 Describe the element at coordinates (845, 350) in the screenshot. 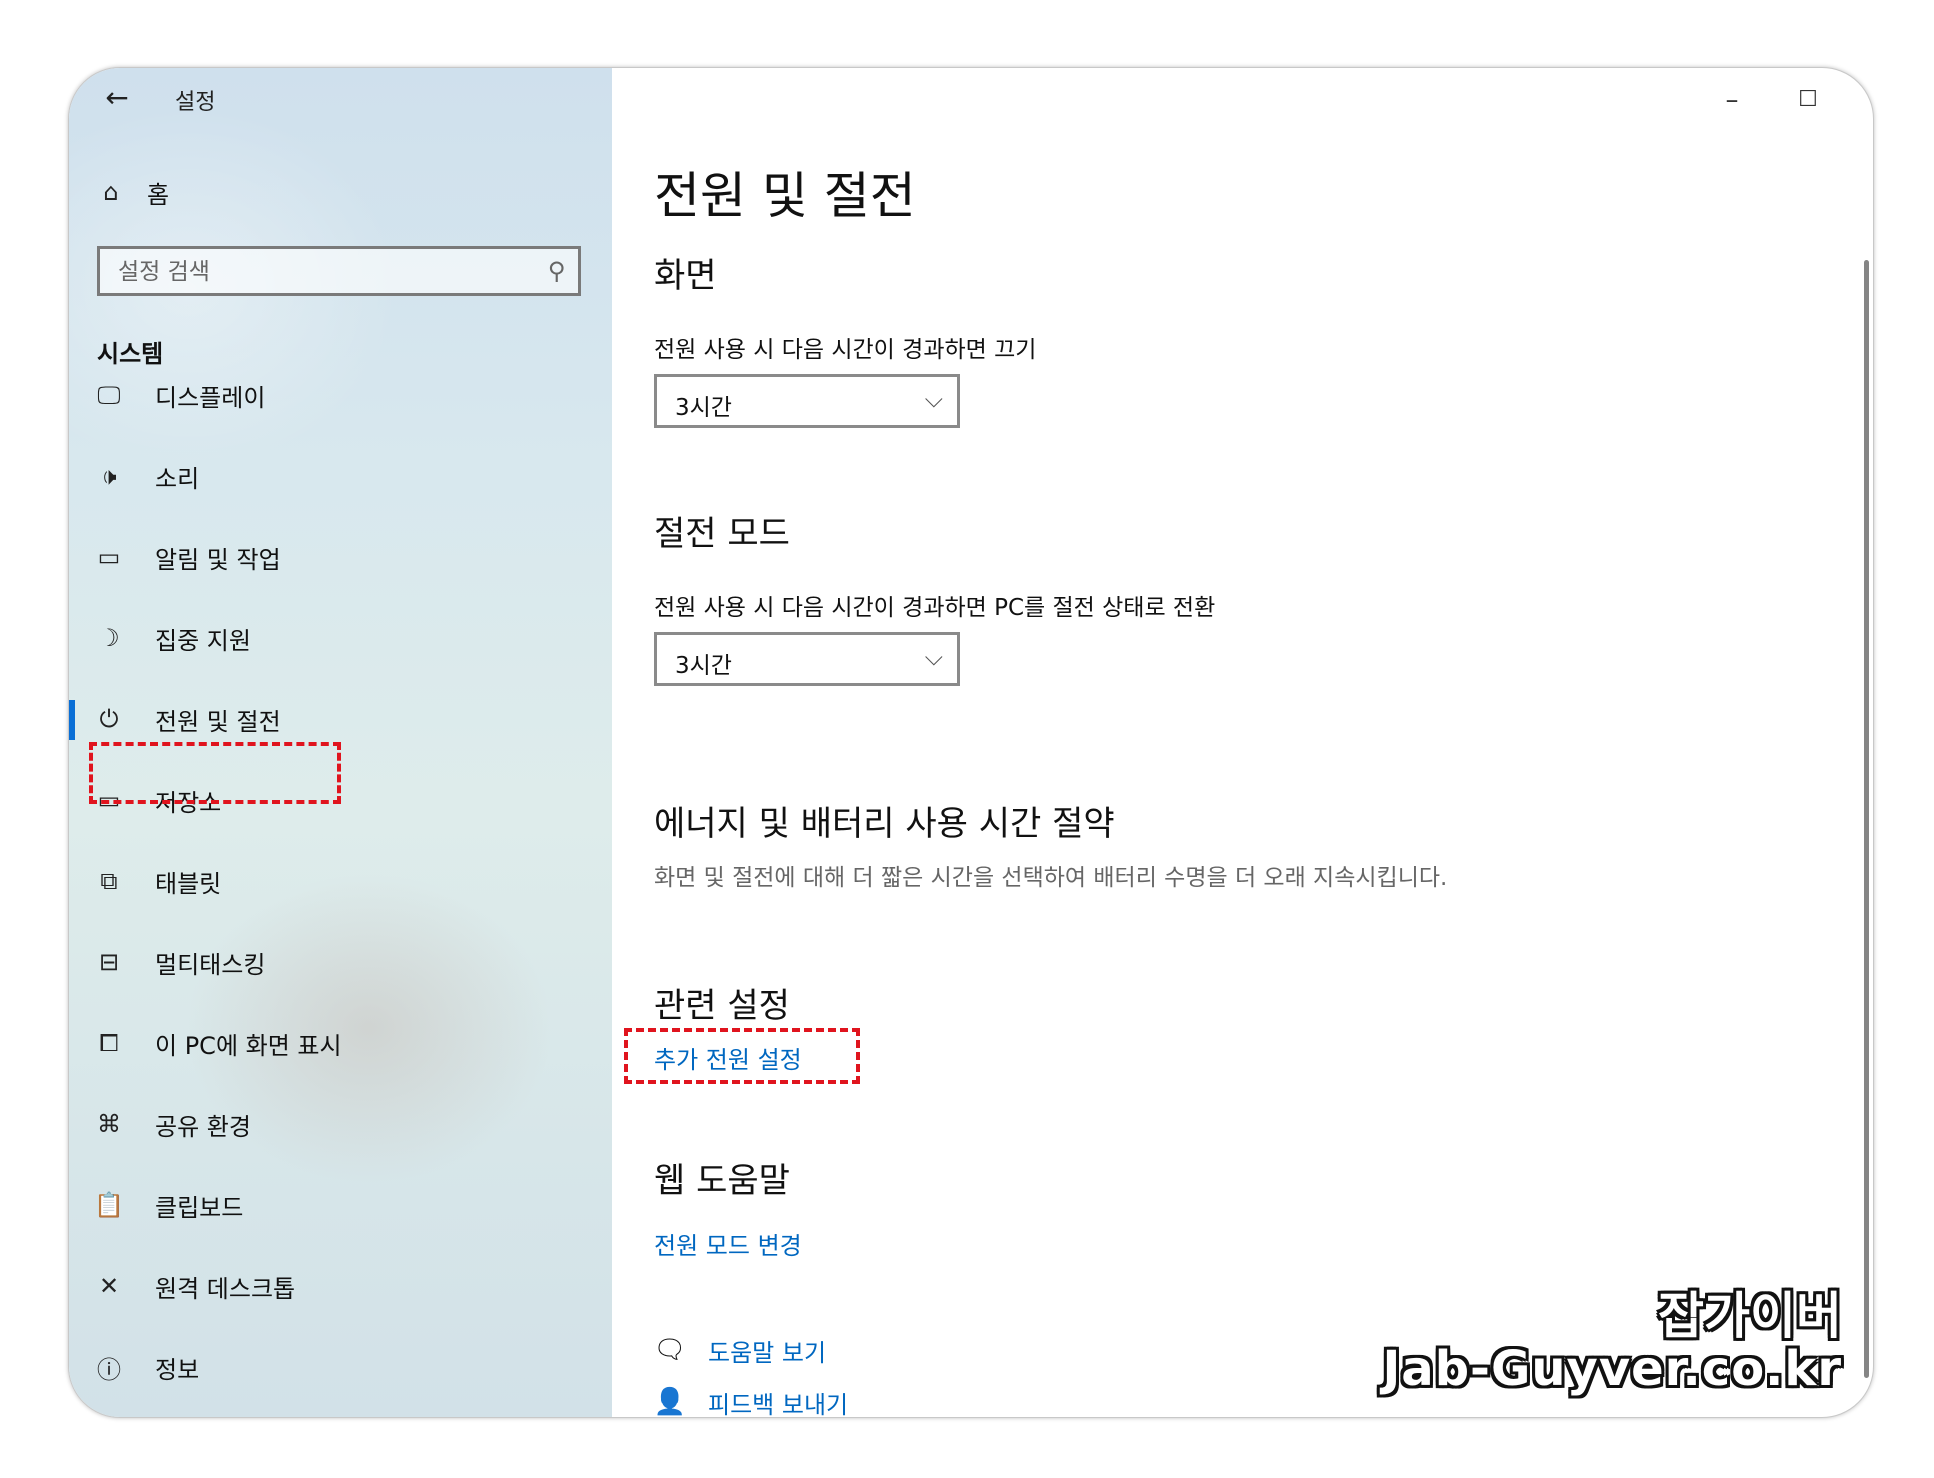

I see `screen-description: 전원 사용 시 다음 시간이 경과하면 끄기` at that location.